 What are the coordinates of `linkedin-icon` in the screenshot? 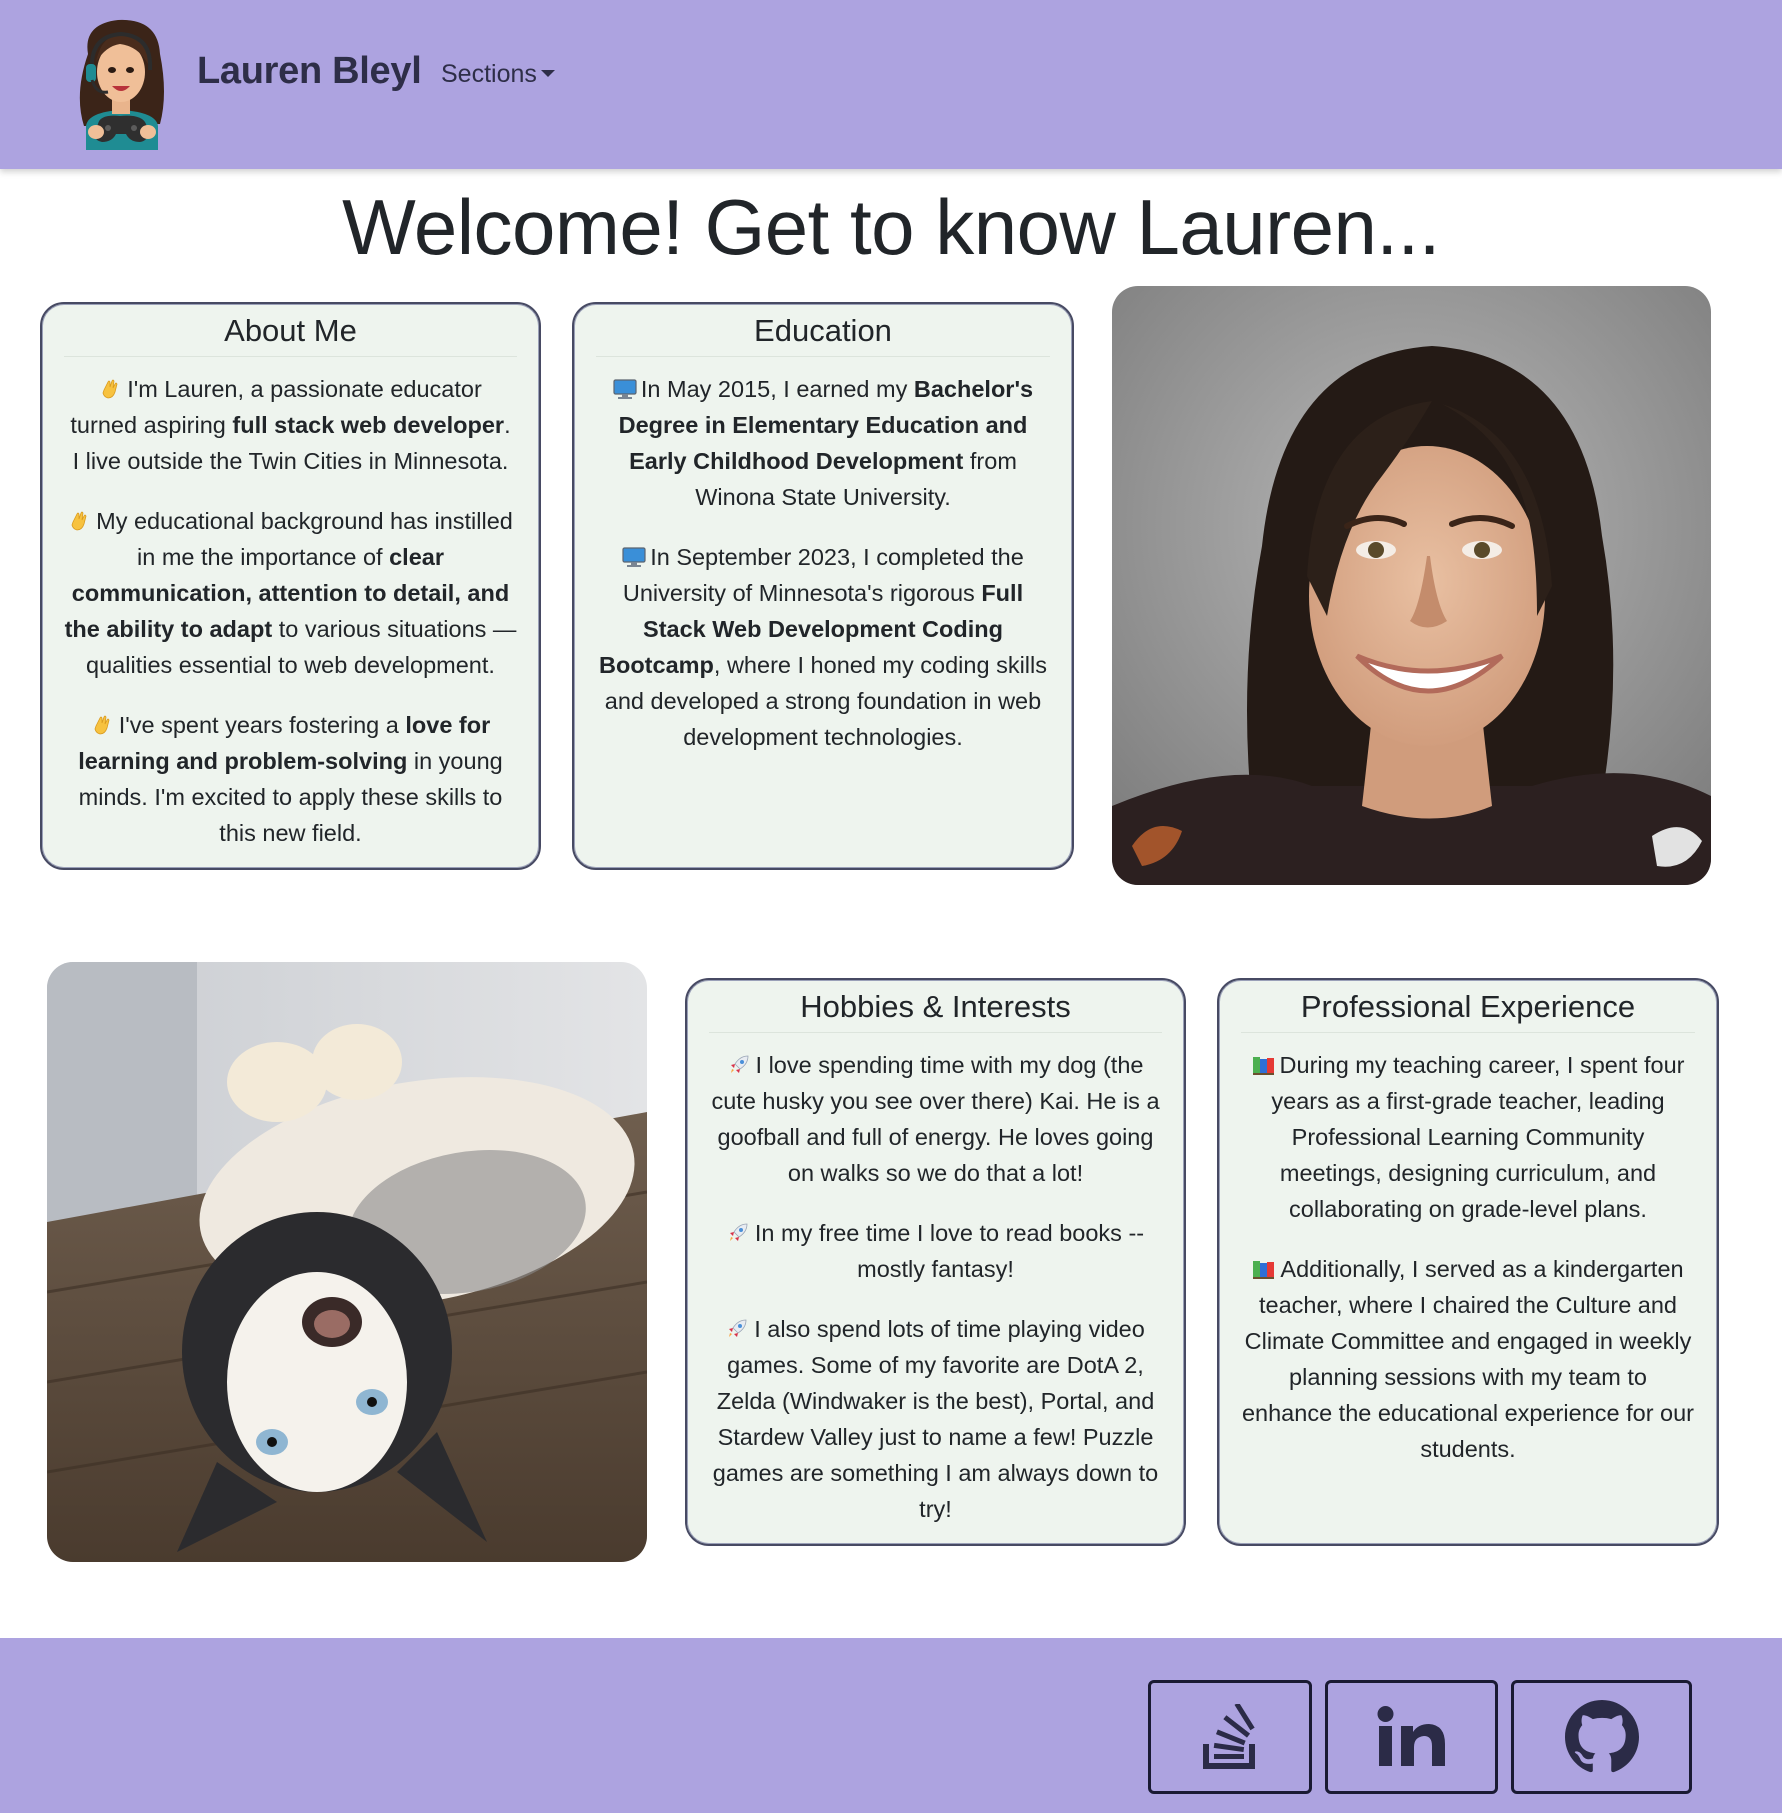 It's located at (1411, 1736).